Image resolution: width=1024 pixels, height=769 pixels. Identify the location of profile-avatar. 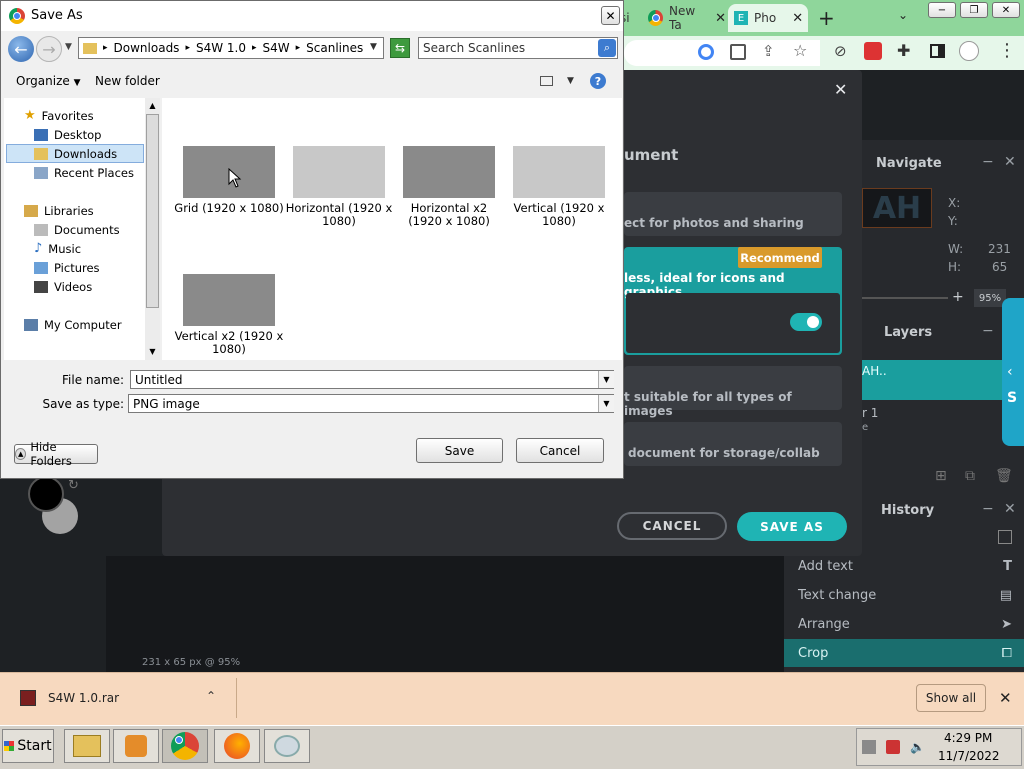
(969, 51).